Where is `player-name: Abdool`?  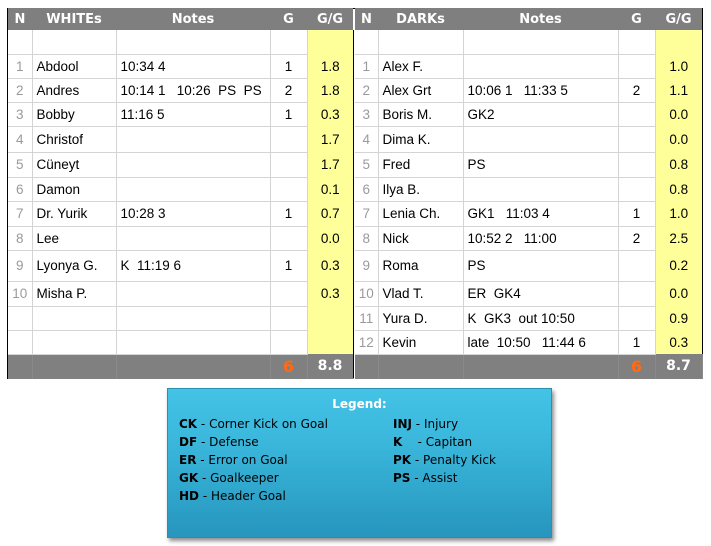
player-name: Abdool is located at coordinates (74, 66).